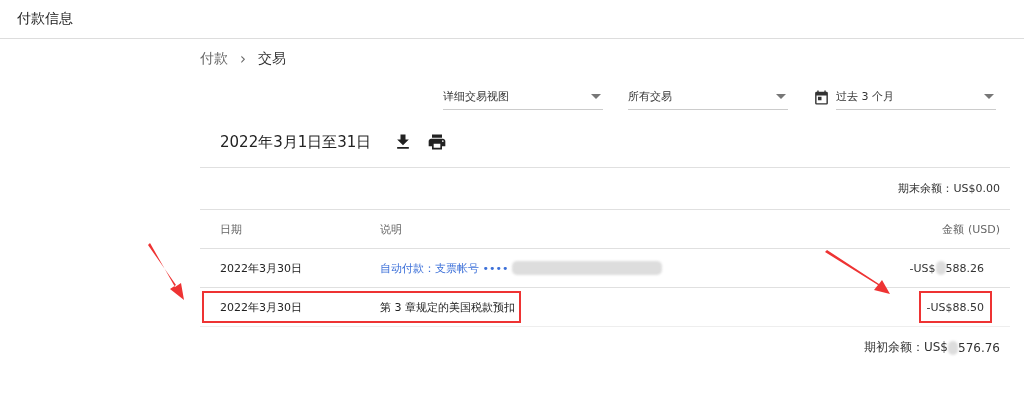  Describe the element at coordinates (916, 97) in the screenshot. I see `dropdown: 过去 3 个月` at that location.